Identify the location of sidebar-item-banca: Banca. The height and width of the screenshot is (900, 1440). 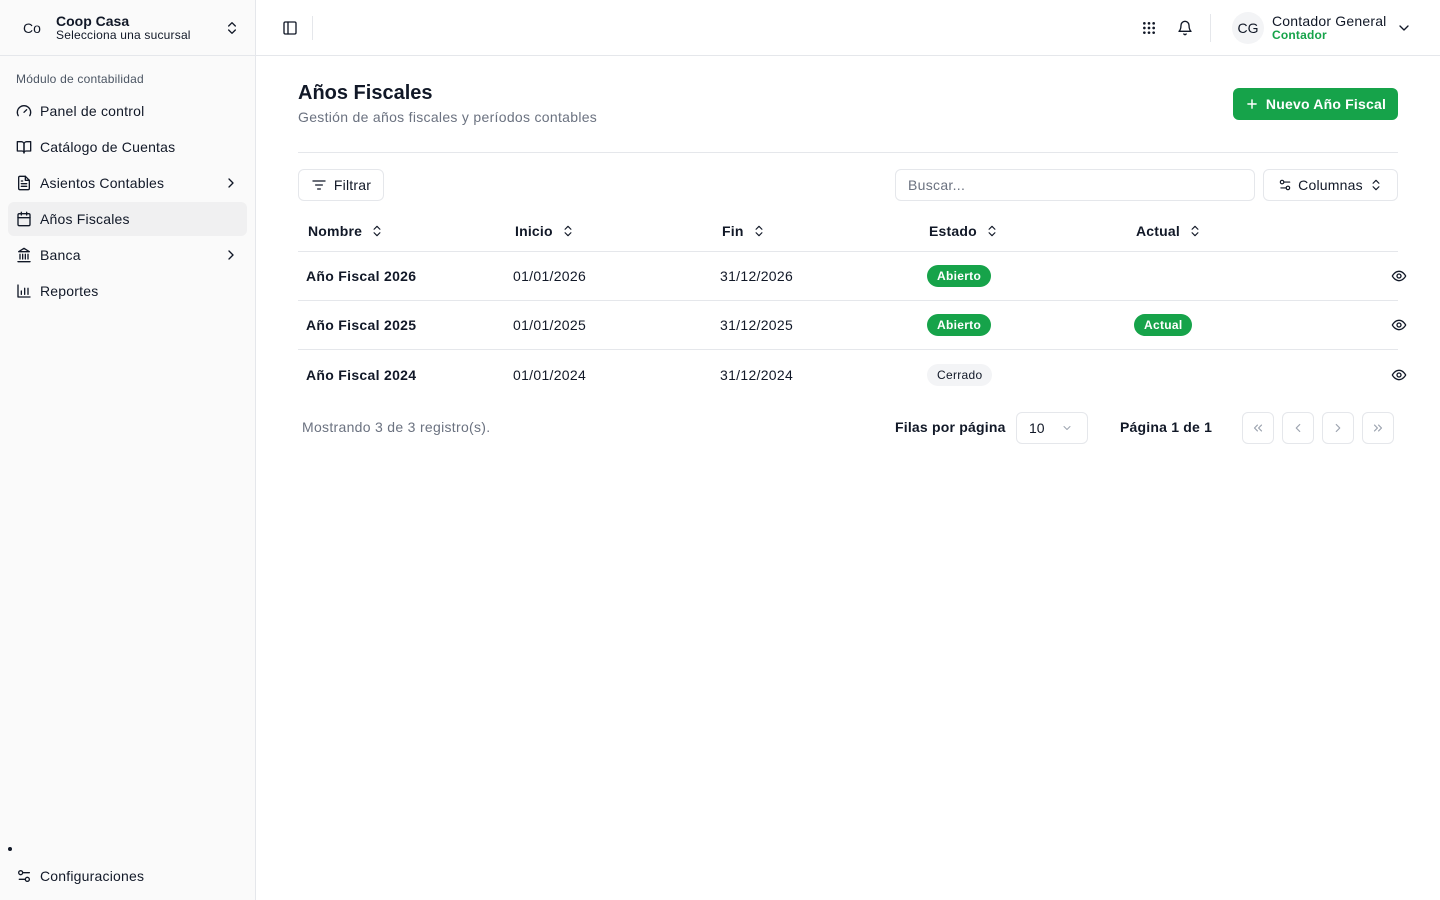
(127, 255).